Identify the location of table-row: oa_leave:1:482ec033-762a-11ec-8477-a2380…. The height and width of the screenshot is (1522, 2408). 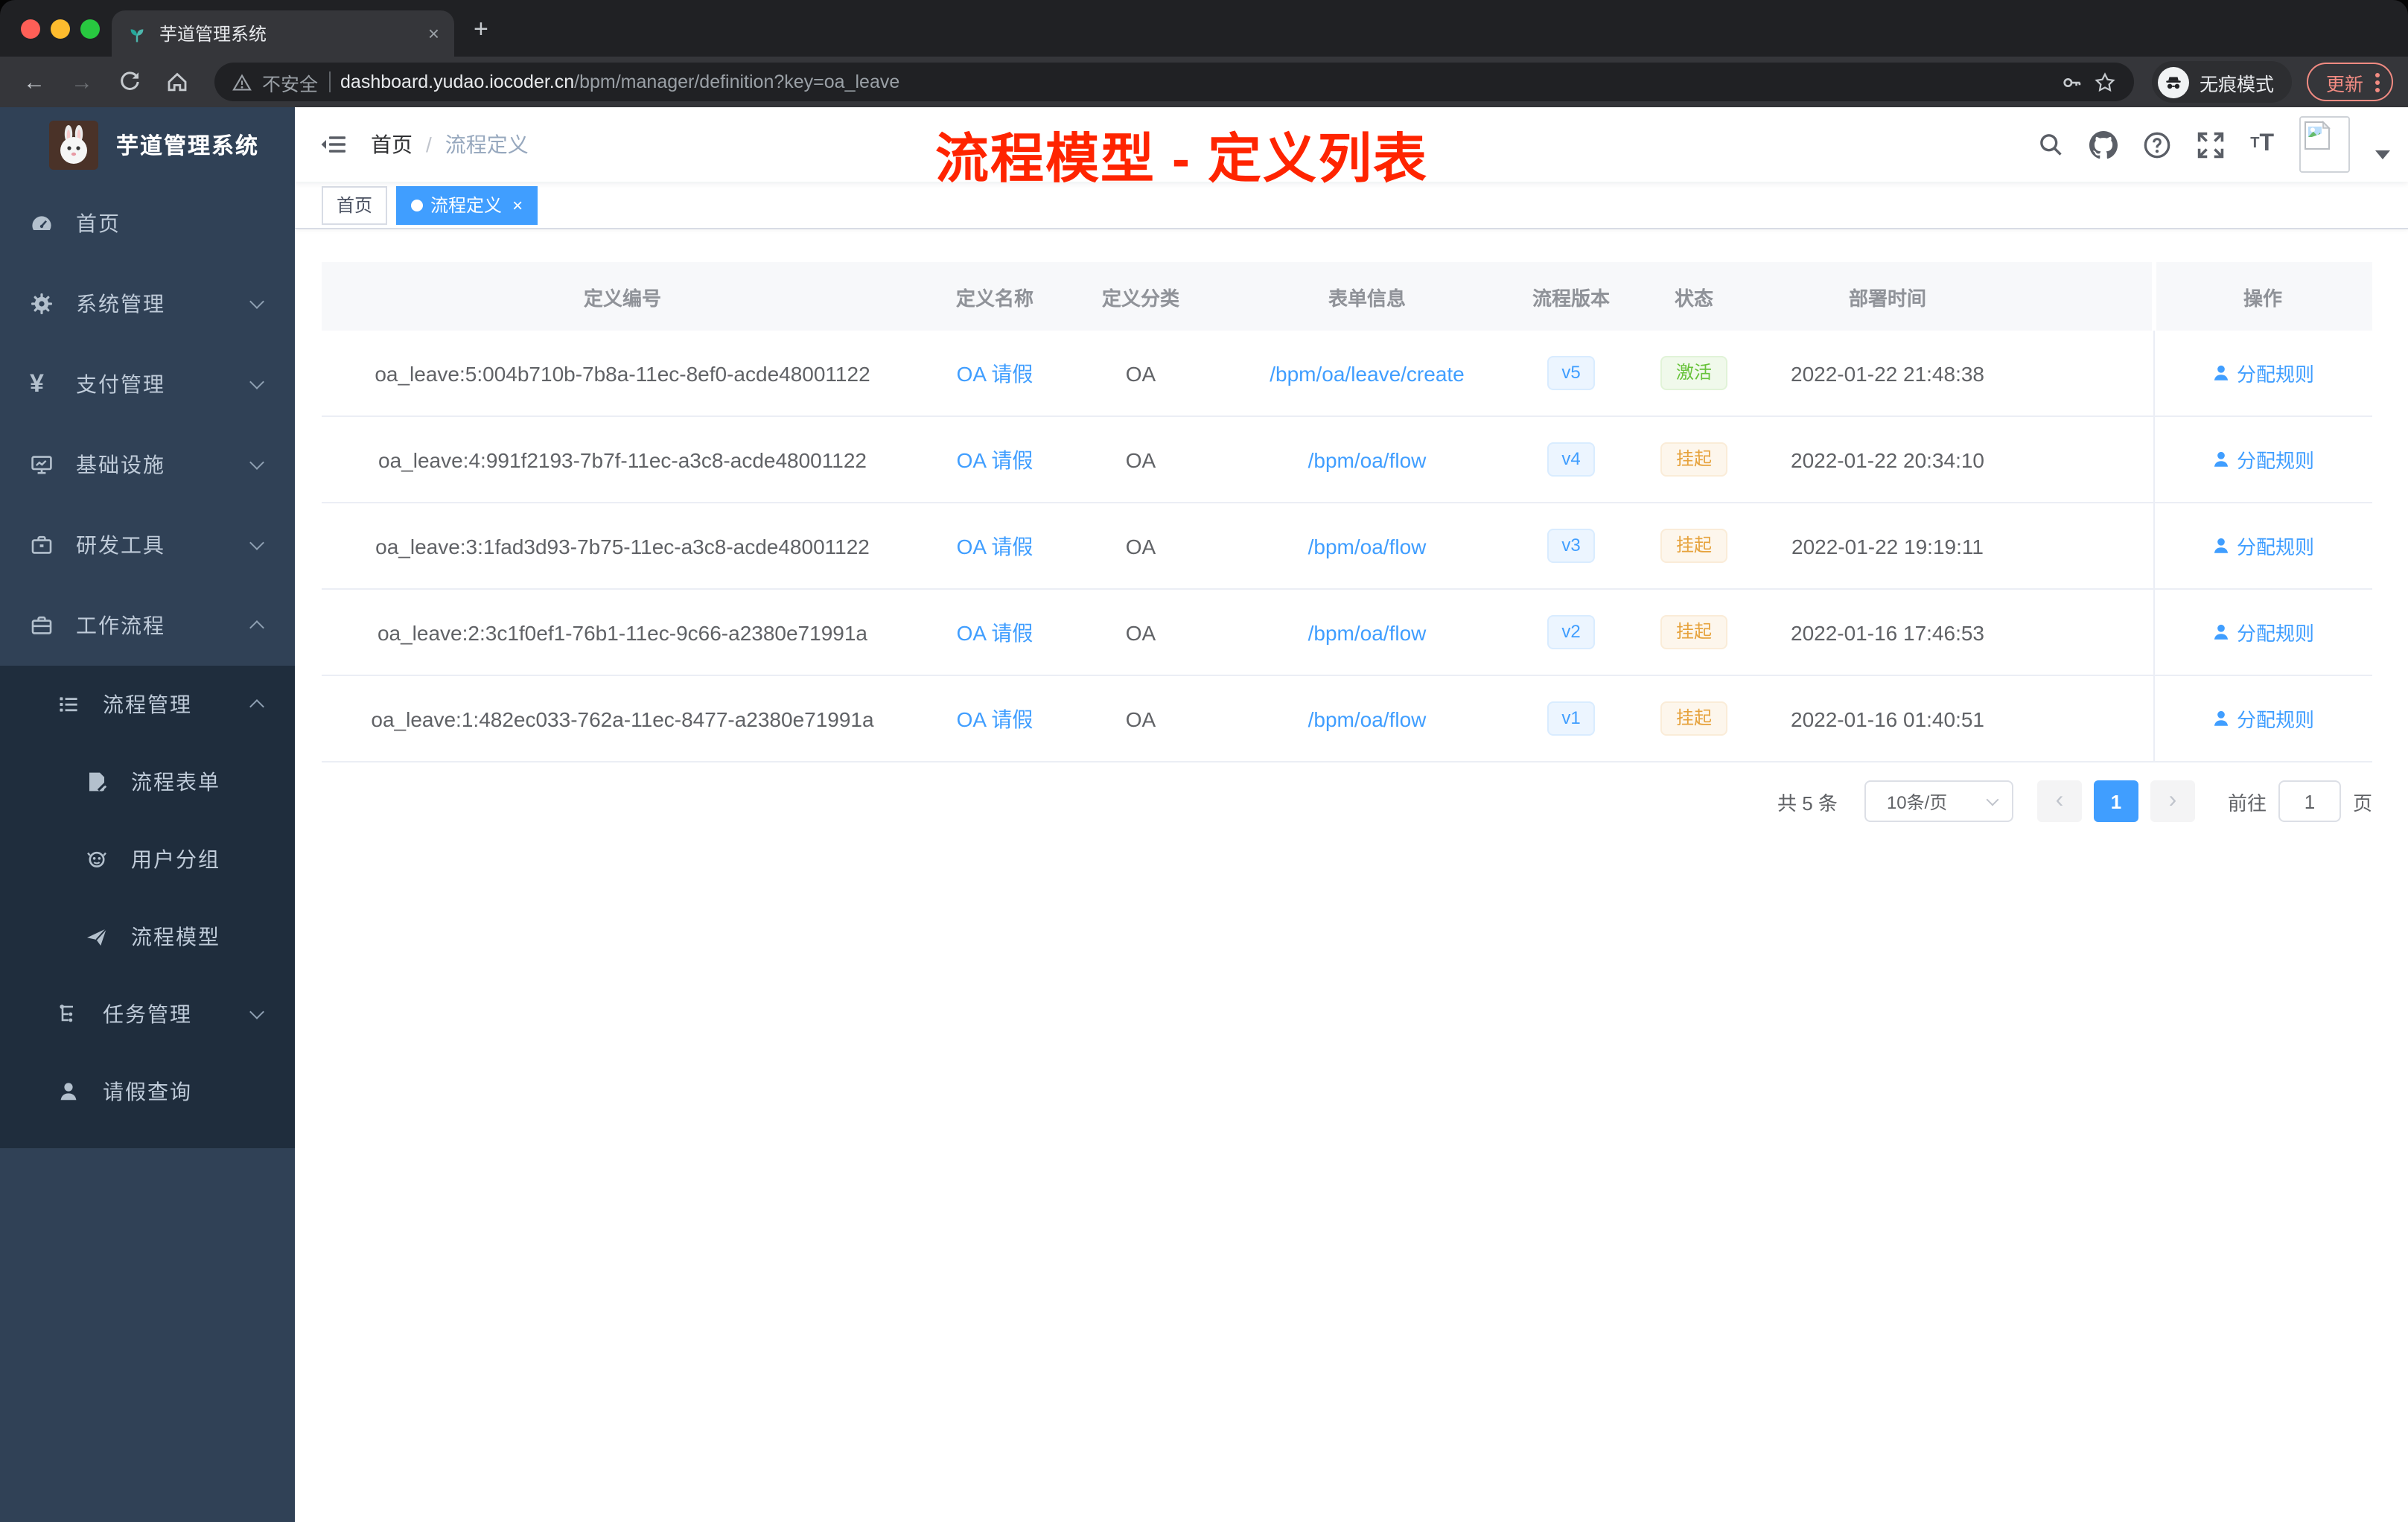
(1347, 719).